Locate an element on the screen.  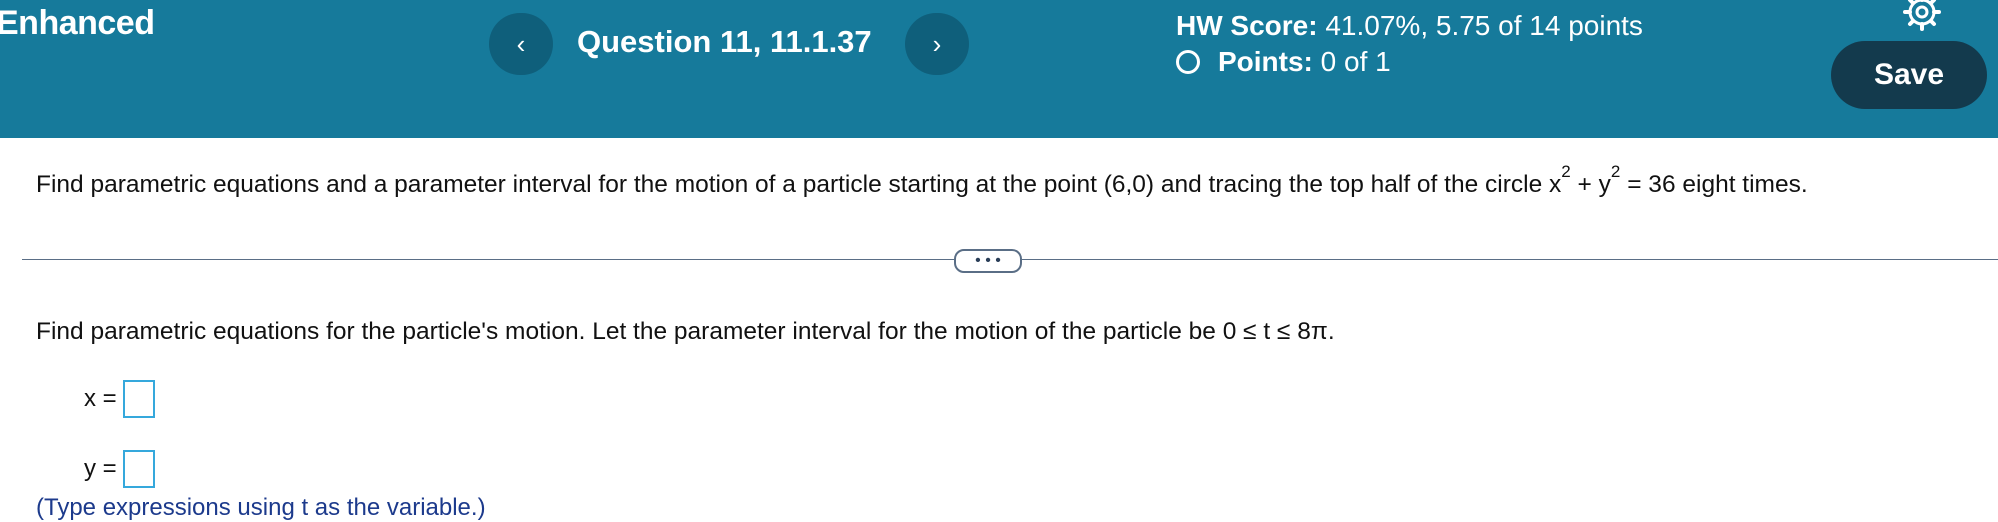
exponent-x: 2 is located at coordinates (1566, 171).